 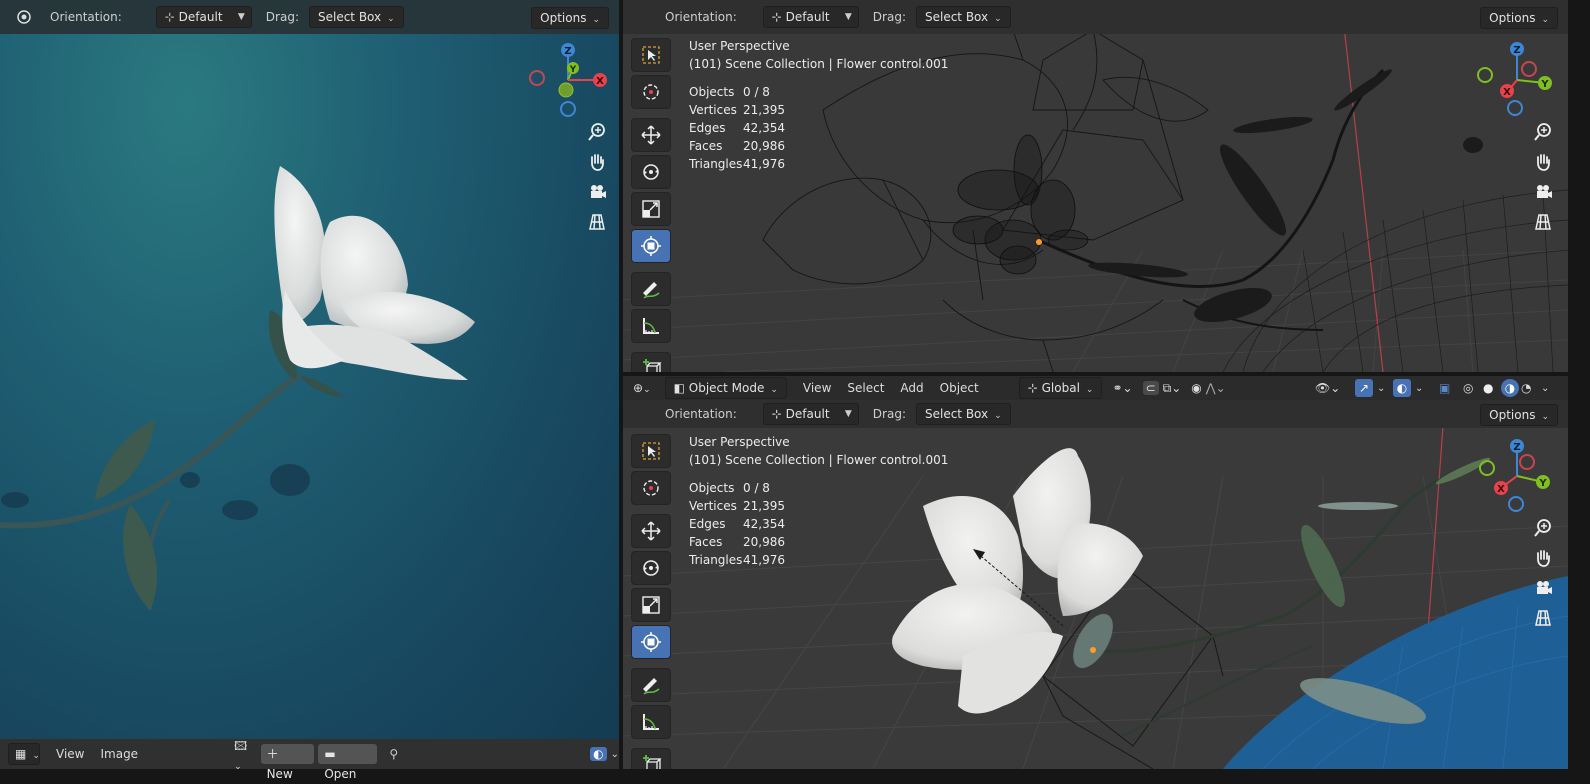 I want to click on snap-target-icon: ⧉⌄, so click(x=1172, y=388).